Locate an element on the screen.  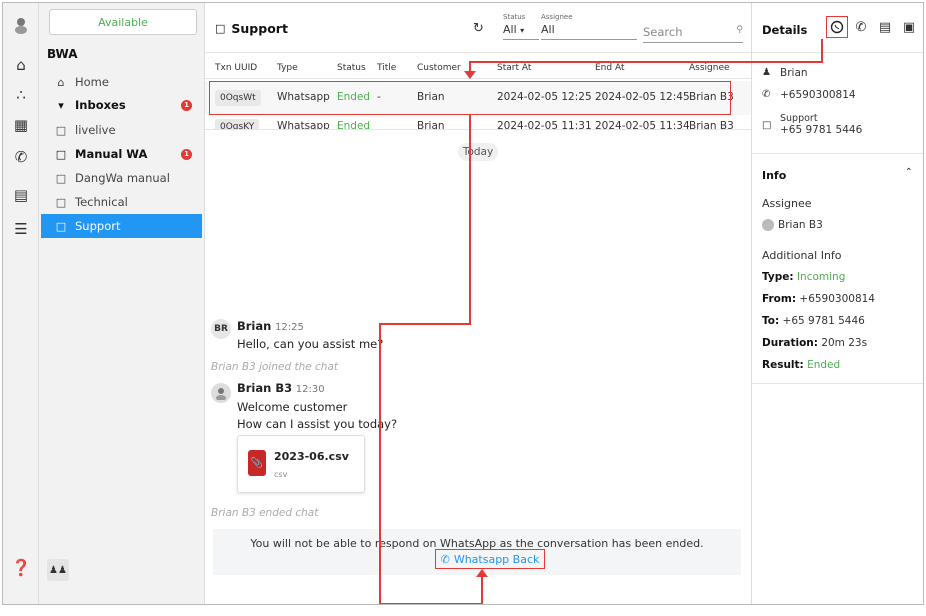
person-icon: ♟ is located at coordinates (766, 72).